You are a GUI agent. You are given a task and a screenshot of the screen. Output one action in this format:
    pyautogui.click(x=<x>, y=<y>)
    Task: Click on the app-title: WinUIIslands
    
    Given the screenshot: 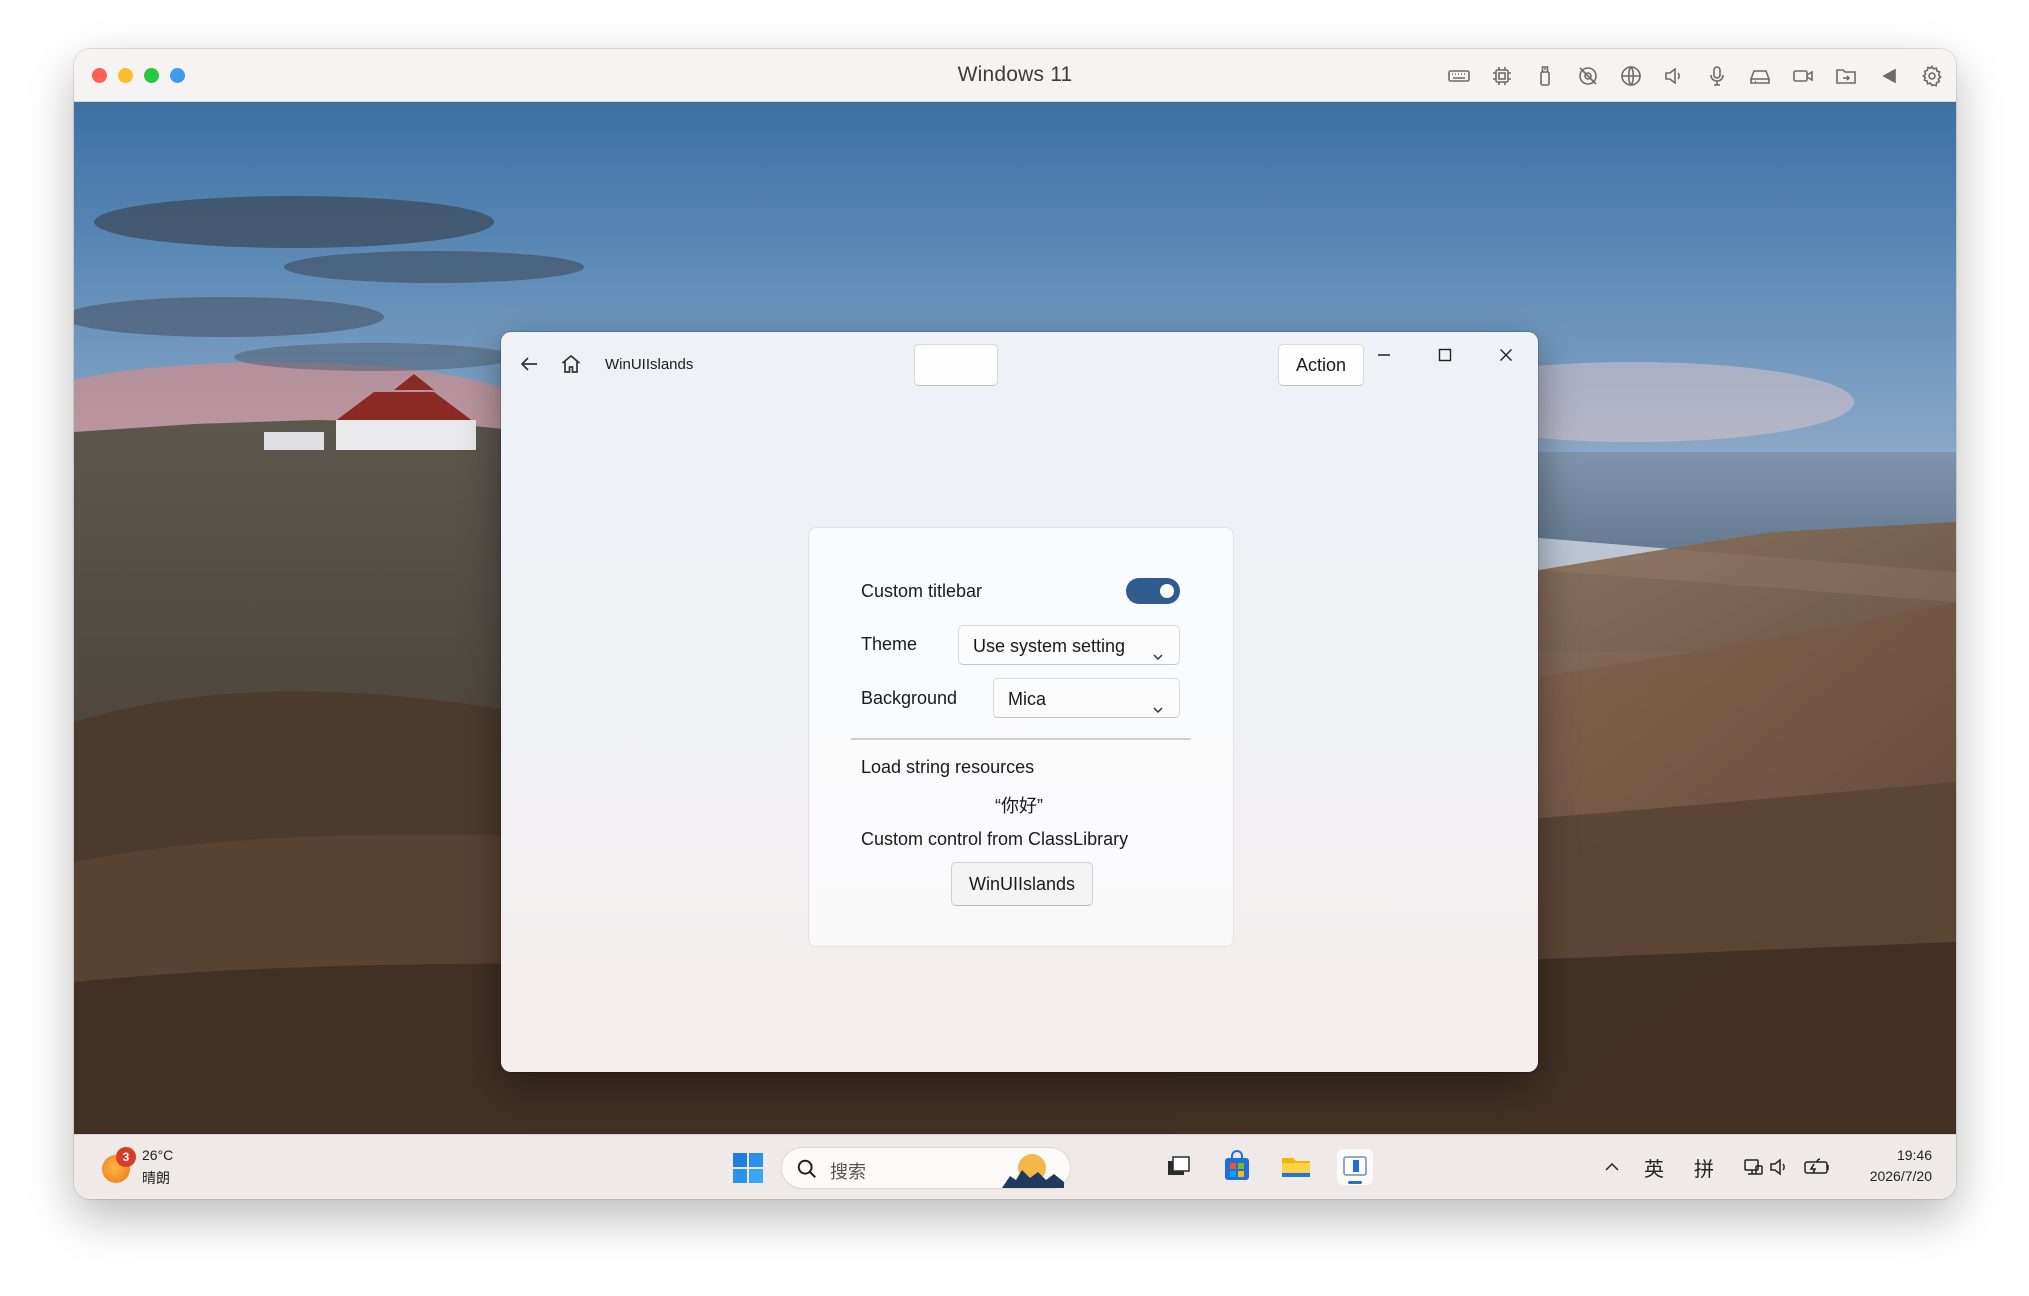 What is the action you would take?
    pyautogui.click(x=649, y=364)
    